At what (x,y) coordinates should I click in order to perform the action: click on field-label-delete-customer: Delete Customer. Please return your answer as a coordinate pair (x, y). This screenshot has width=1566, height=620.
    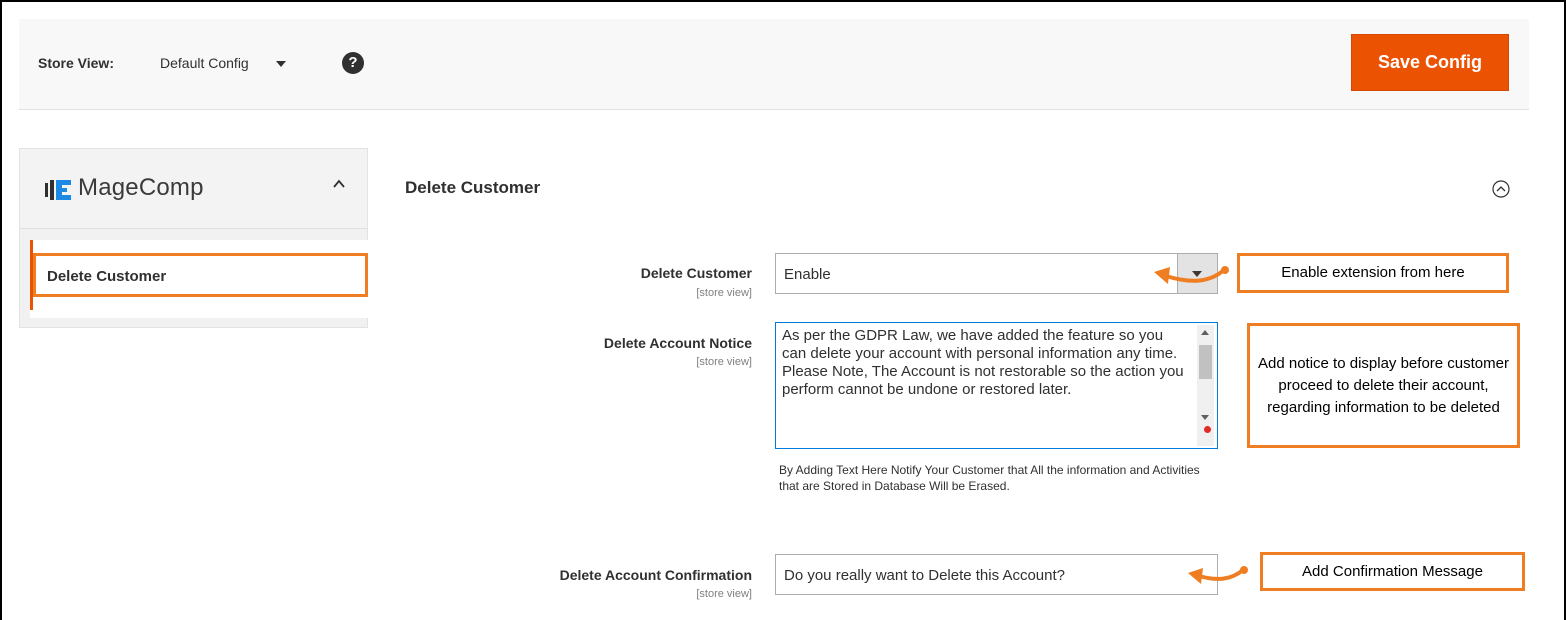
    Looking at the image, I should click on (696, 273).